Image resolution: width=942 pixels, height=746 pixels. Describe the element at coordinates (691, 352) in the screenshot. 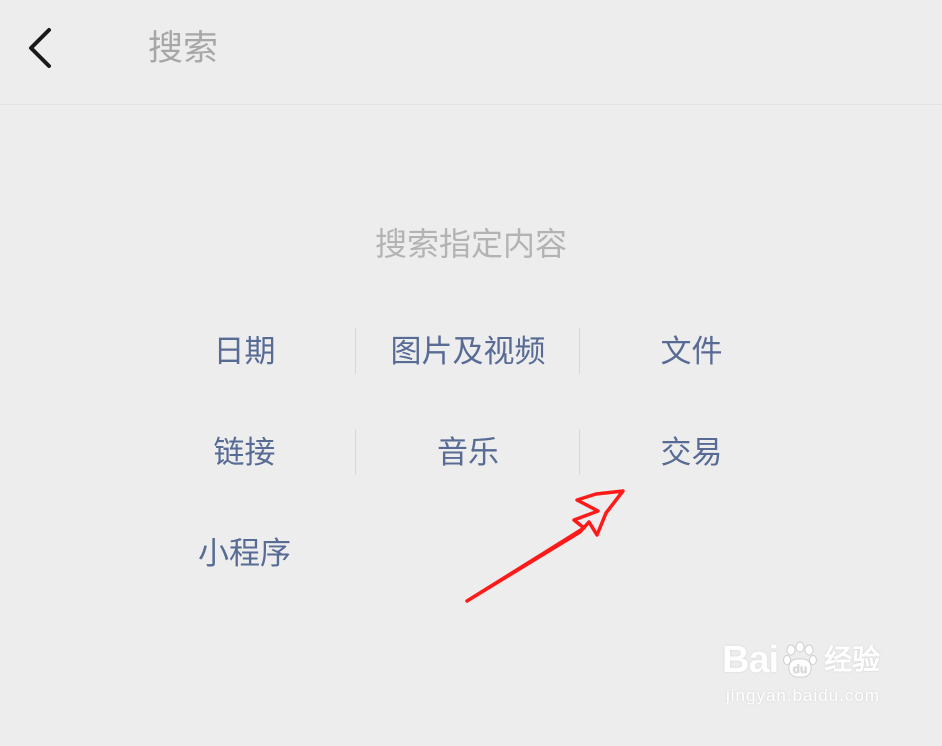

I see `search-option-files: 文件` at that location.